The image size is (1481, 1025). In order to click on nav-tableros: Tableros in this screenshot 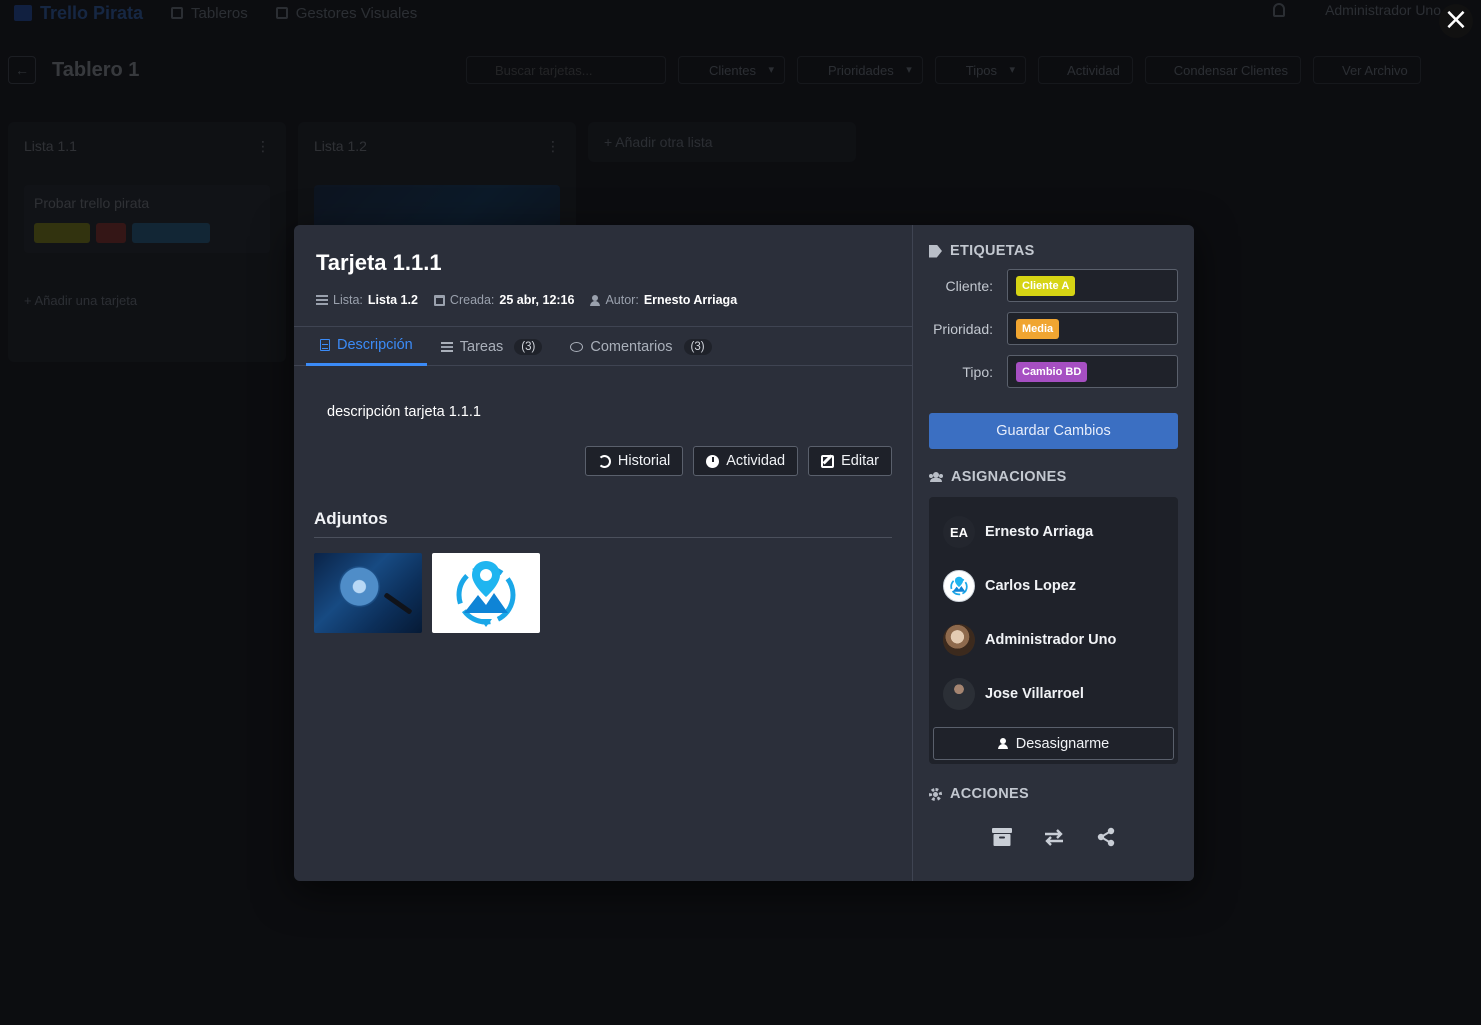, I will do `click(209, 13)`.